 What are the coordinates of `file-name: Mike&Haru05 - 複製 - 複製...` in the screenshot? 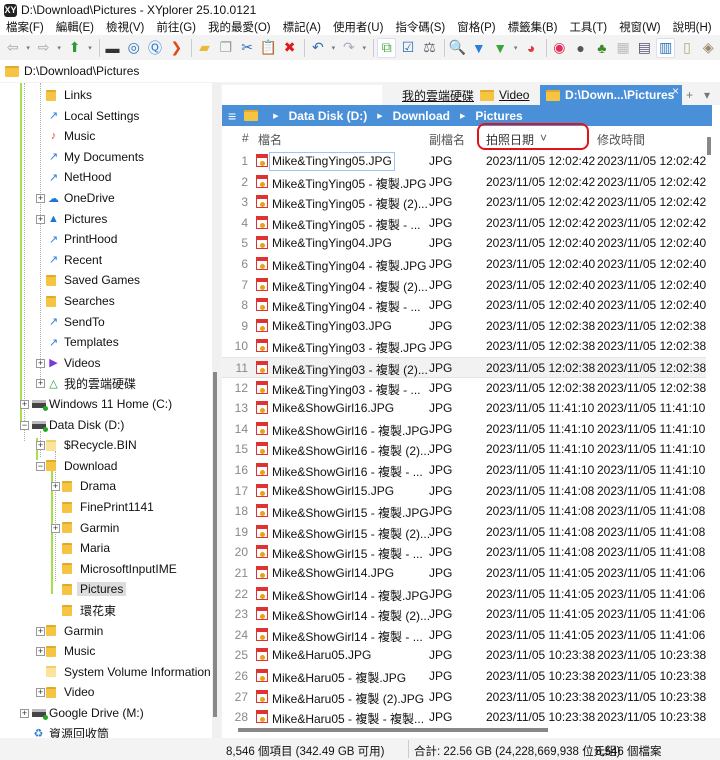 It's located at (348, 718).